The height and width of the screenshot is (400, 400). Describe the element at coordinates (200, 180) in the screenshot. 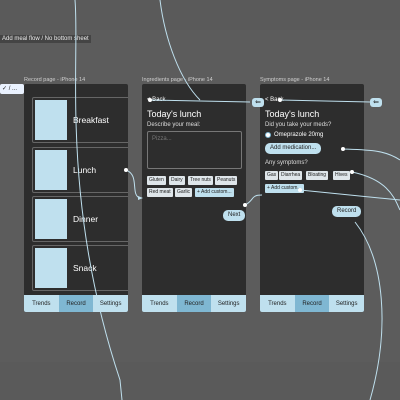

I see `ingredient-chip-tree-nuts: Tree nuts` at that location.